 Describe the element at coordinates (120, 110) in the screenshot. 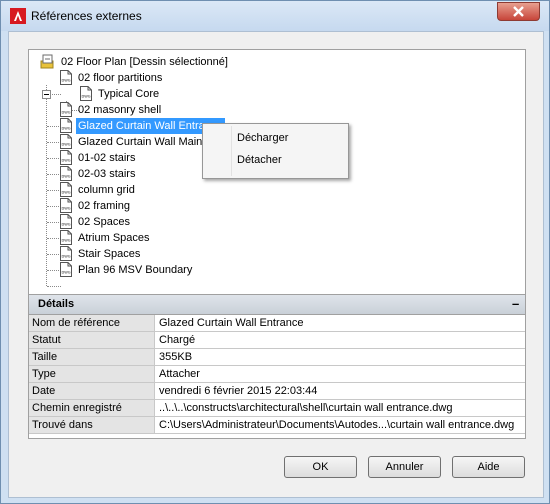

I see `tree-item-label: 02 masonry shell` at that location.